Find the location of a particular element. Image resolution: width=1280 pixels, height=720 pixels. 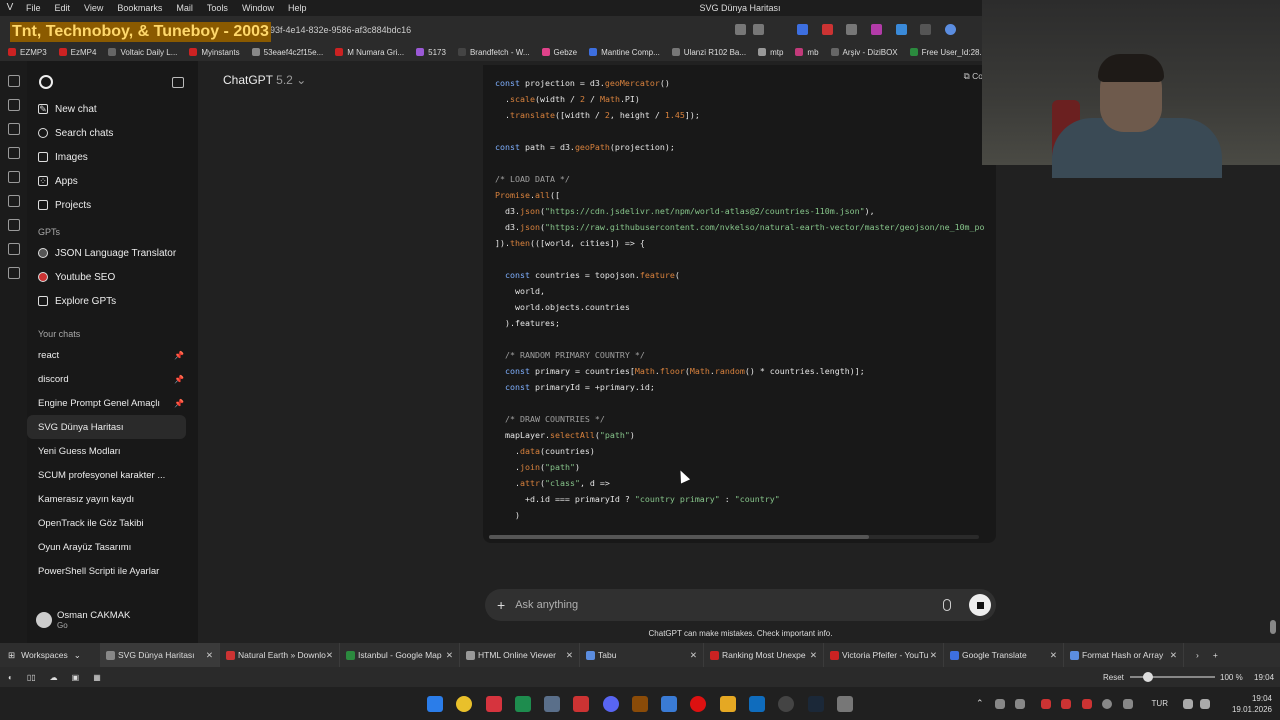

profile-icon is located at coordinates (950, 29).